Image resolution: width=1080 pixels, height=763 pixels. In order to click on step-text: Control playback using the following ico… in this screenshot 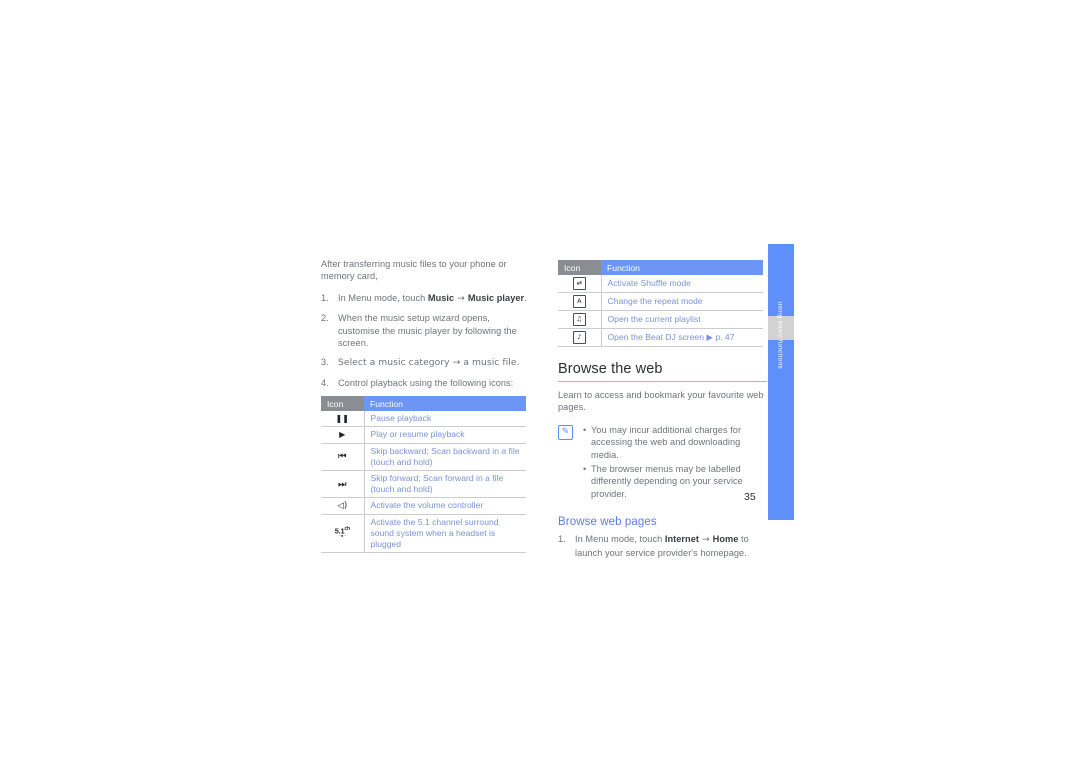, I will do `click(434, 383)`.